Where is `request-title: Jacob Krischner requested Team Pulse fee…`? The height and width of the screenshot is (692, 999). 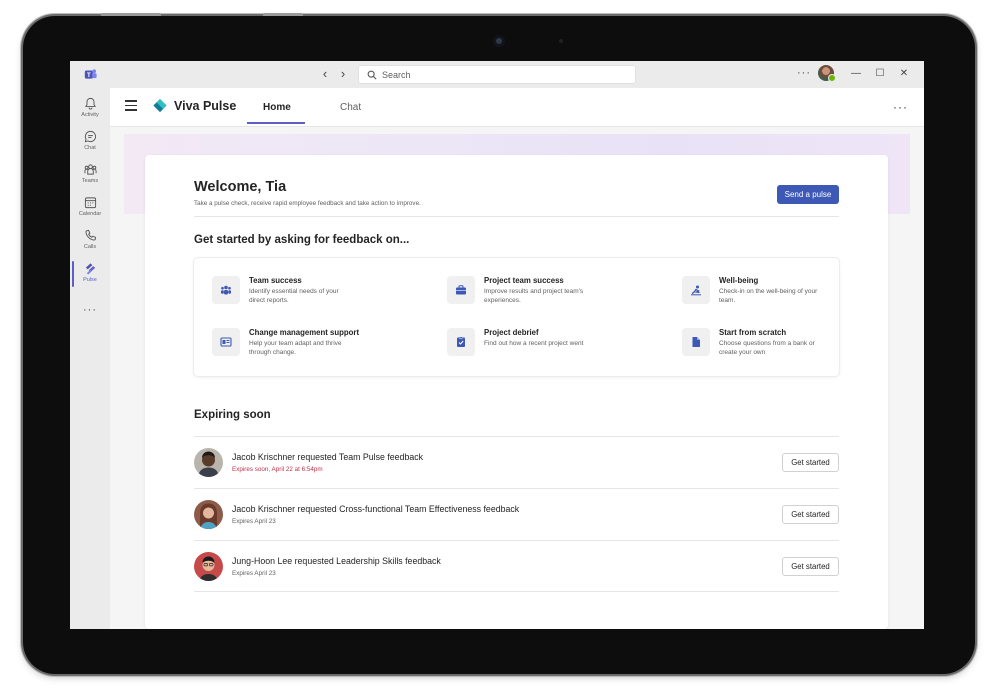 request-title: Jacob Krischner requested Team Pulse fee… is located at coordinates (328, 457).